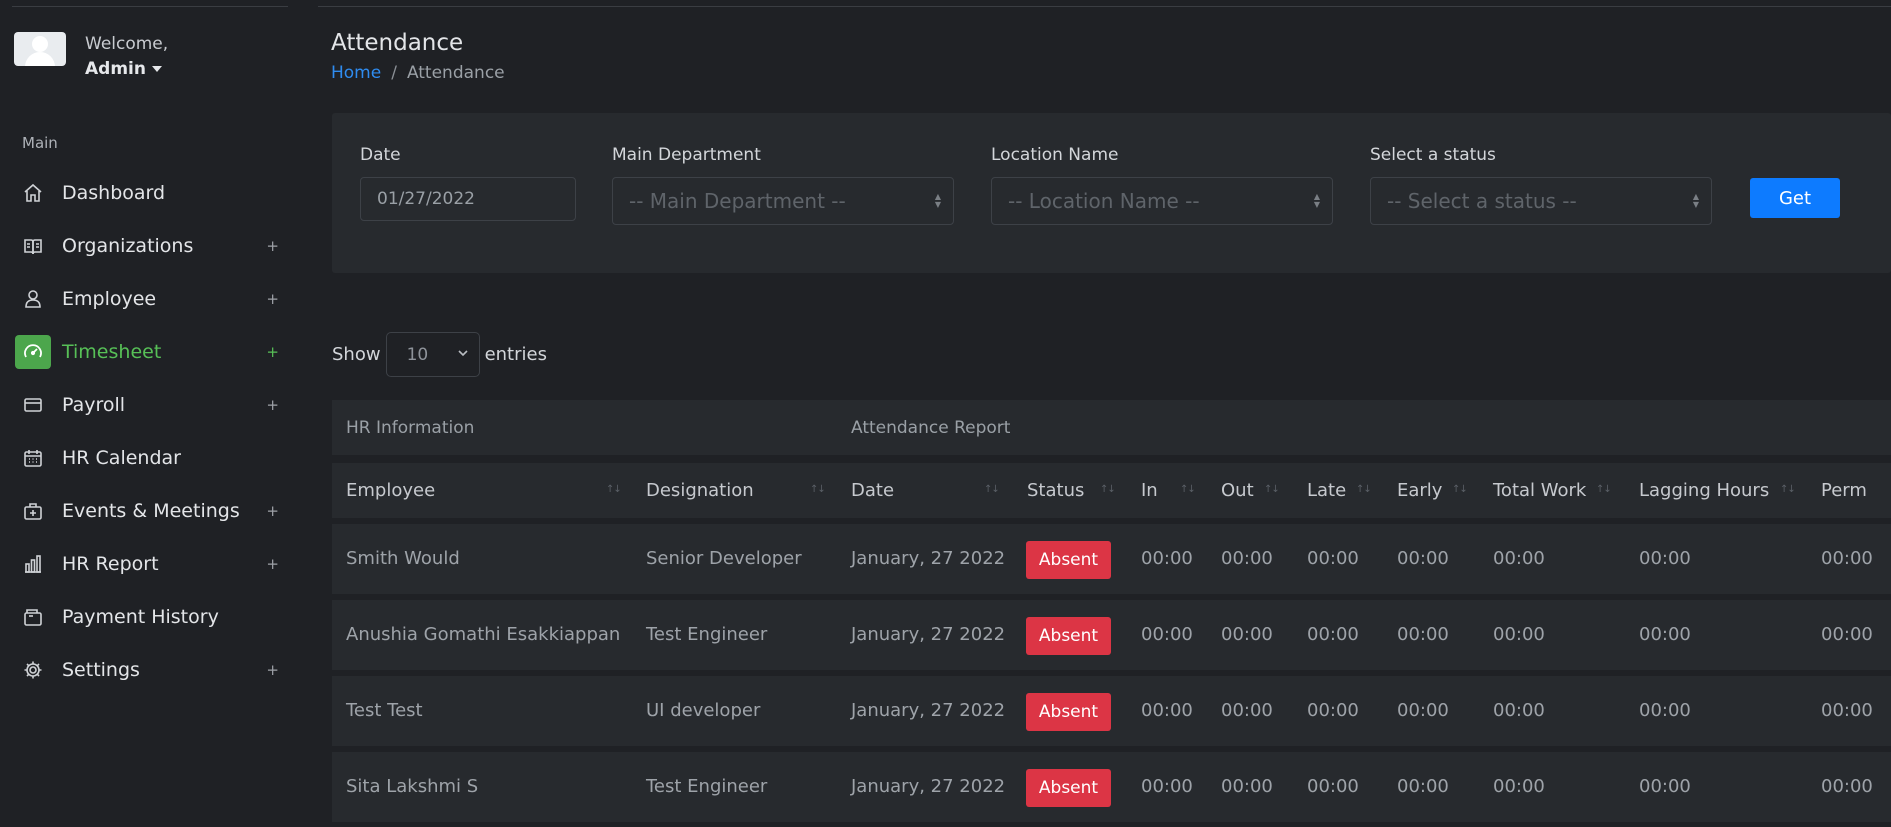 The width and height of the screenshot is (1891, 827). I want to click on date-label: Date, so click(380, 155).